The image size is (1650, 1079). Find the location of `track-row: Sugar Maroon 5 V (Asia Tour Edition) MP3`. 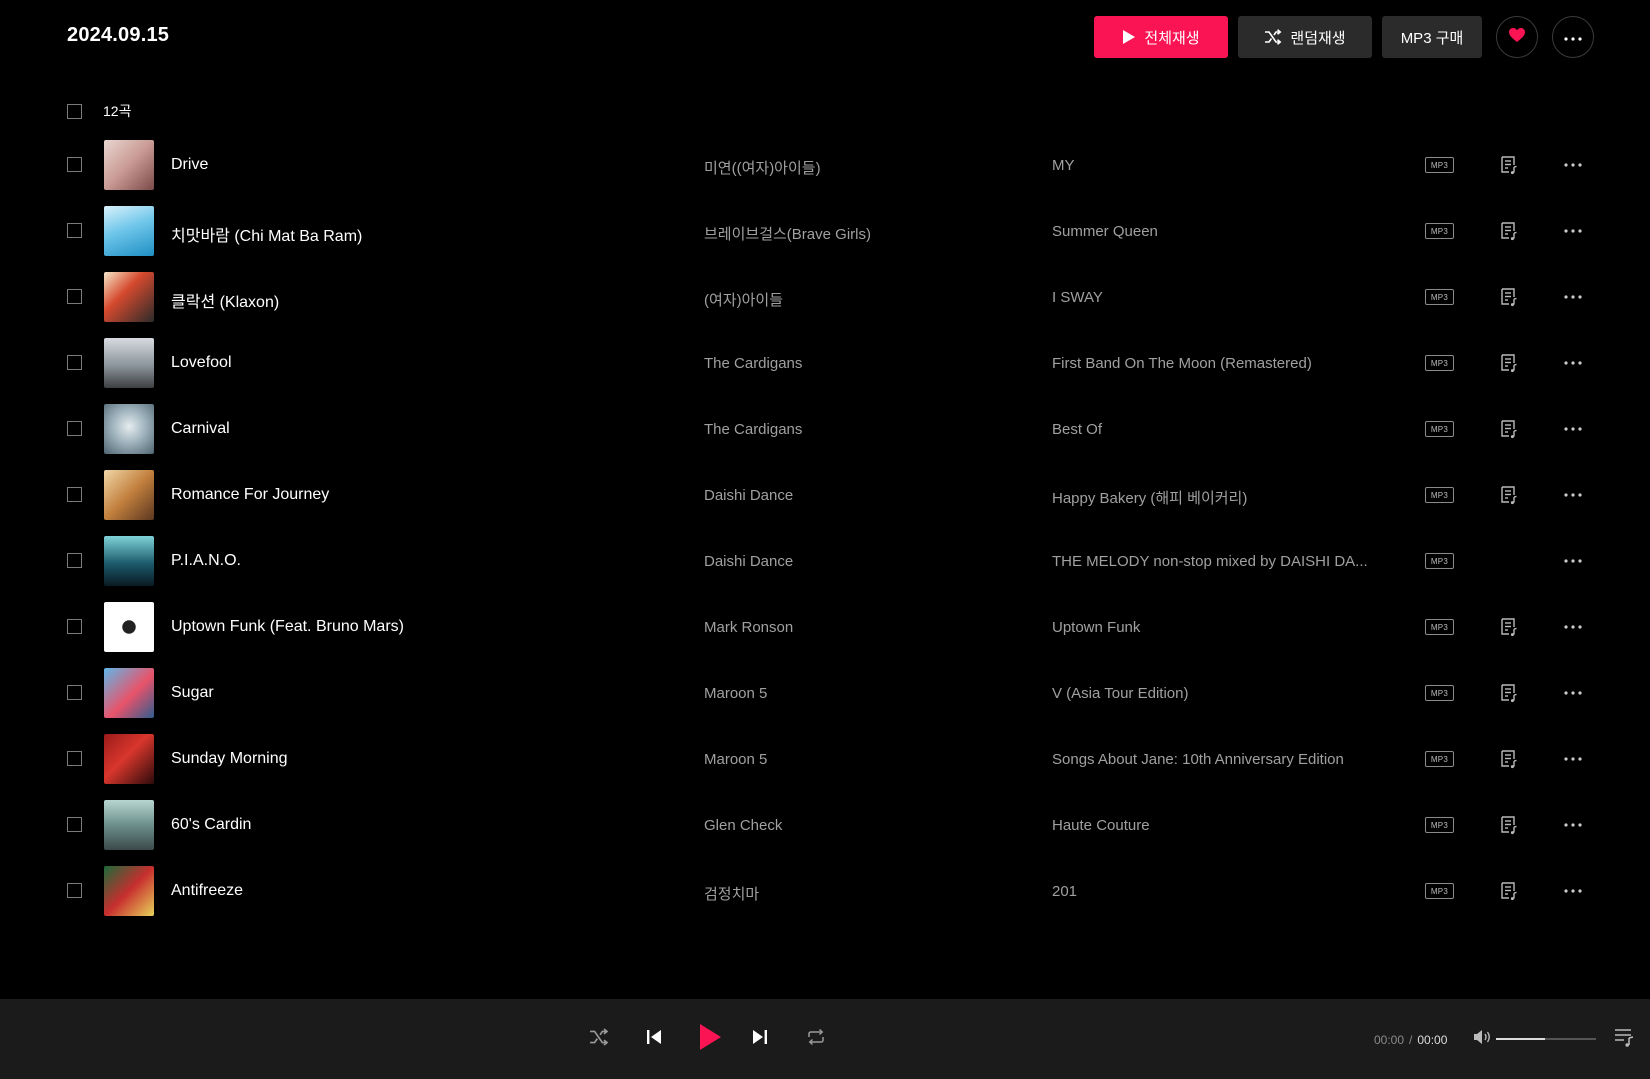

track-row: Sugar Maroon 5 V (Asia Tour Edition) MP3 is located at coordinates (825, 693).